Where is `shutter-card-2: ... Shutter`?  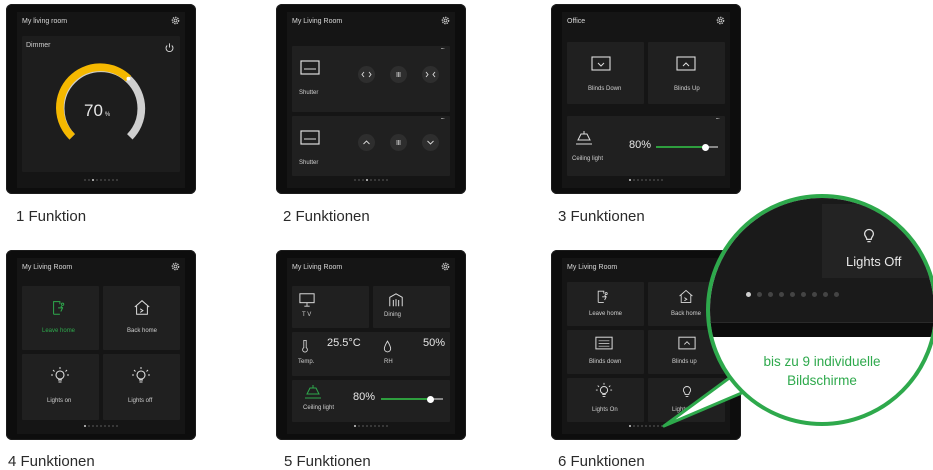
shutter-card-2: ... Shutter is located at coordinates (371, 144).